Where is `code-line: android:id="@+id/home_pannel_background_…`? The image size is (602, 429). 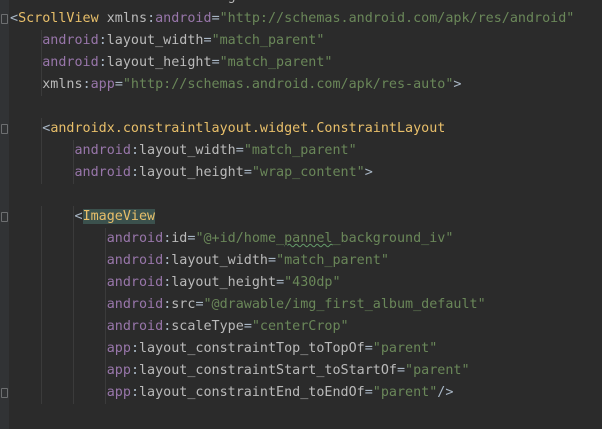
code-line: android:id="@+id/home_pannel_background_… is located at coordinates (301, 239).